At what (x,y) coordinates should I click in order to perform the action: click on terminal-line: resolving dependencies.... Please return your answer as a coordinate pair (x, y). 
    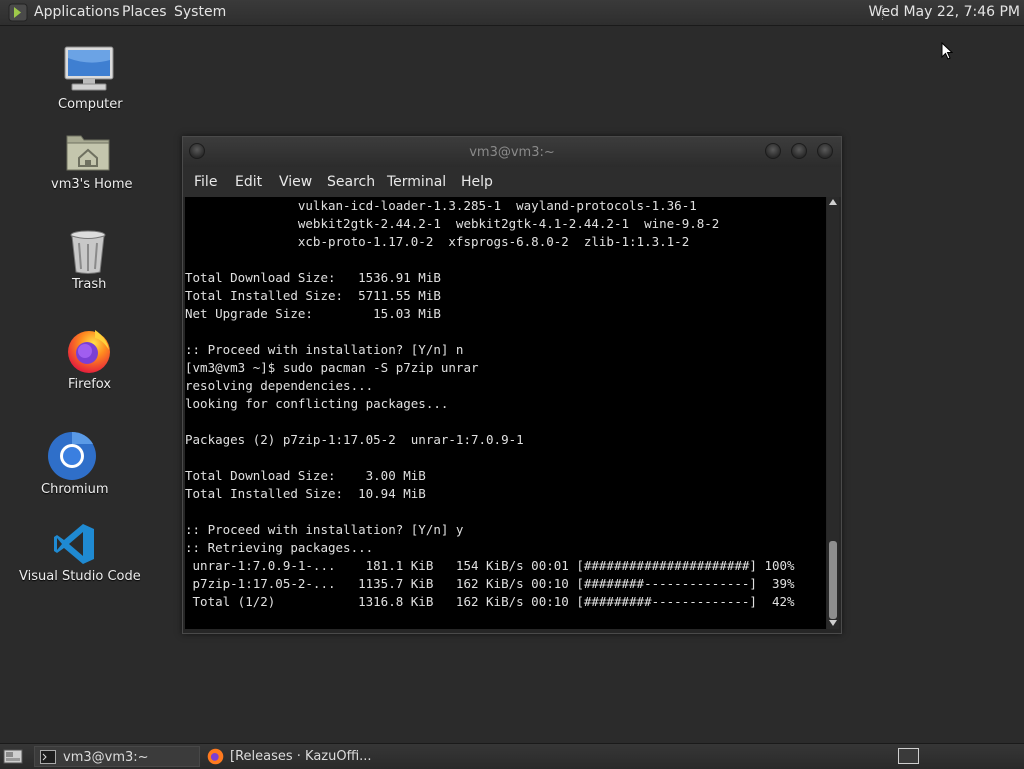
    Looking at the image, I should click on (279, 385).